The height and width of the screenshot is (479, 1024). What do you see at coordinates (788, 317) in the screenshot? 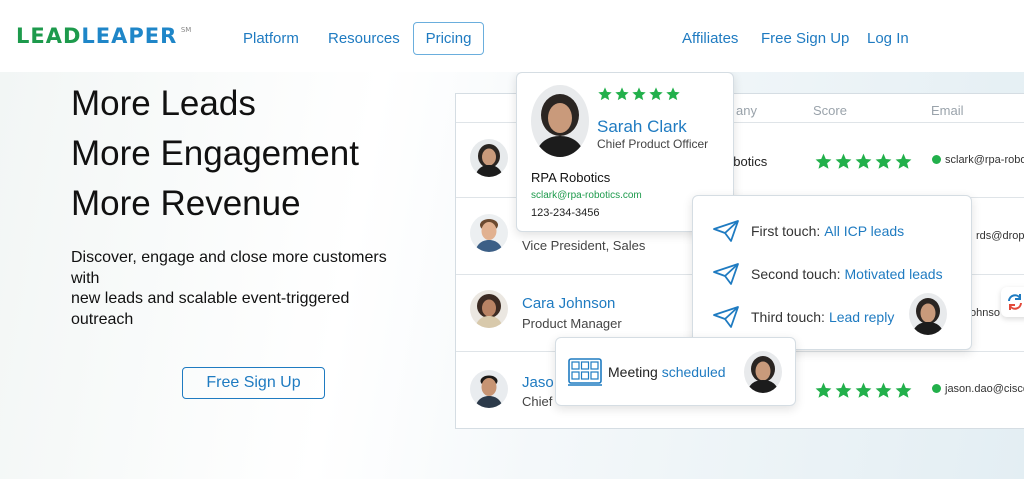
I see `third-touch-label: Third touch:` at bounding box center [788, 317].